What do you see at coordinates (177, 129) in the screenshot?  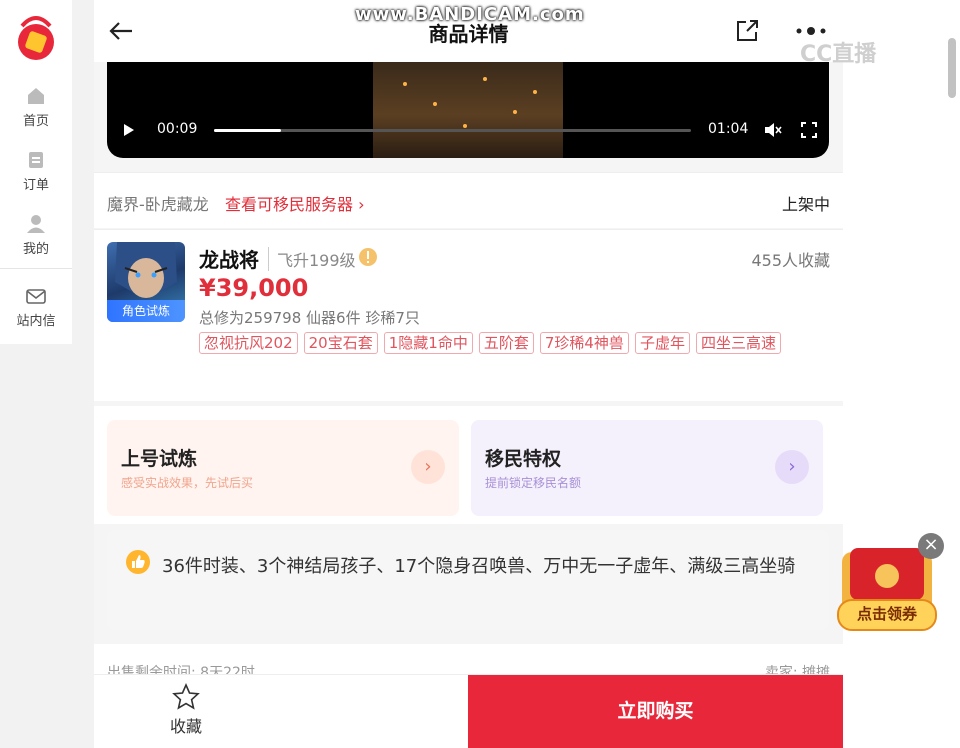 I see `video-current-time: 00:09` at bounding box center [177, 129].